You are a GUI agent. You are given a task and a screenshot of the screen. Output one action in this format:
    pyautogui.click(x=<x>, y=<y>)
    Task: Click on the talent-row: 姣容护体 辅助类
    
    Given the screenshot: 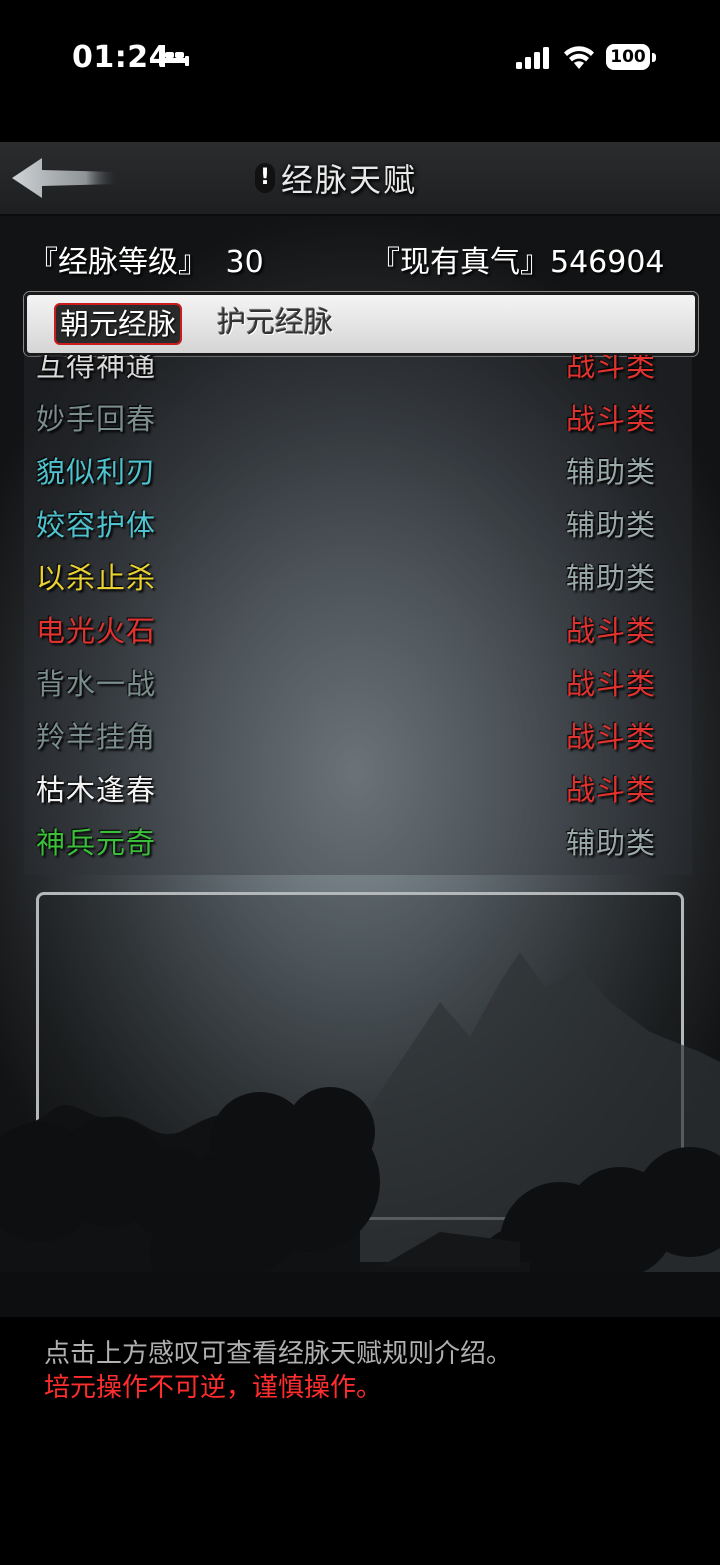 What is the action you would take?
    pyautogui.click(x=358, y=522)
    